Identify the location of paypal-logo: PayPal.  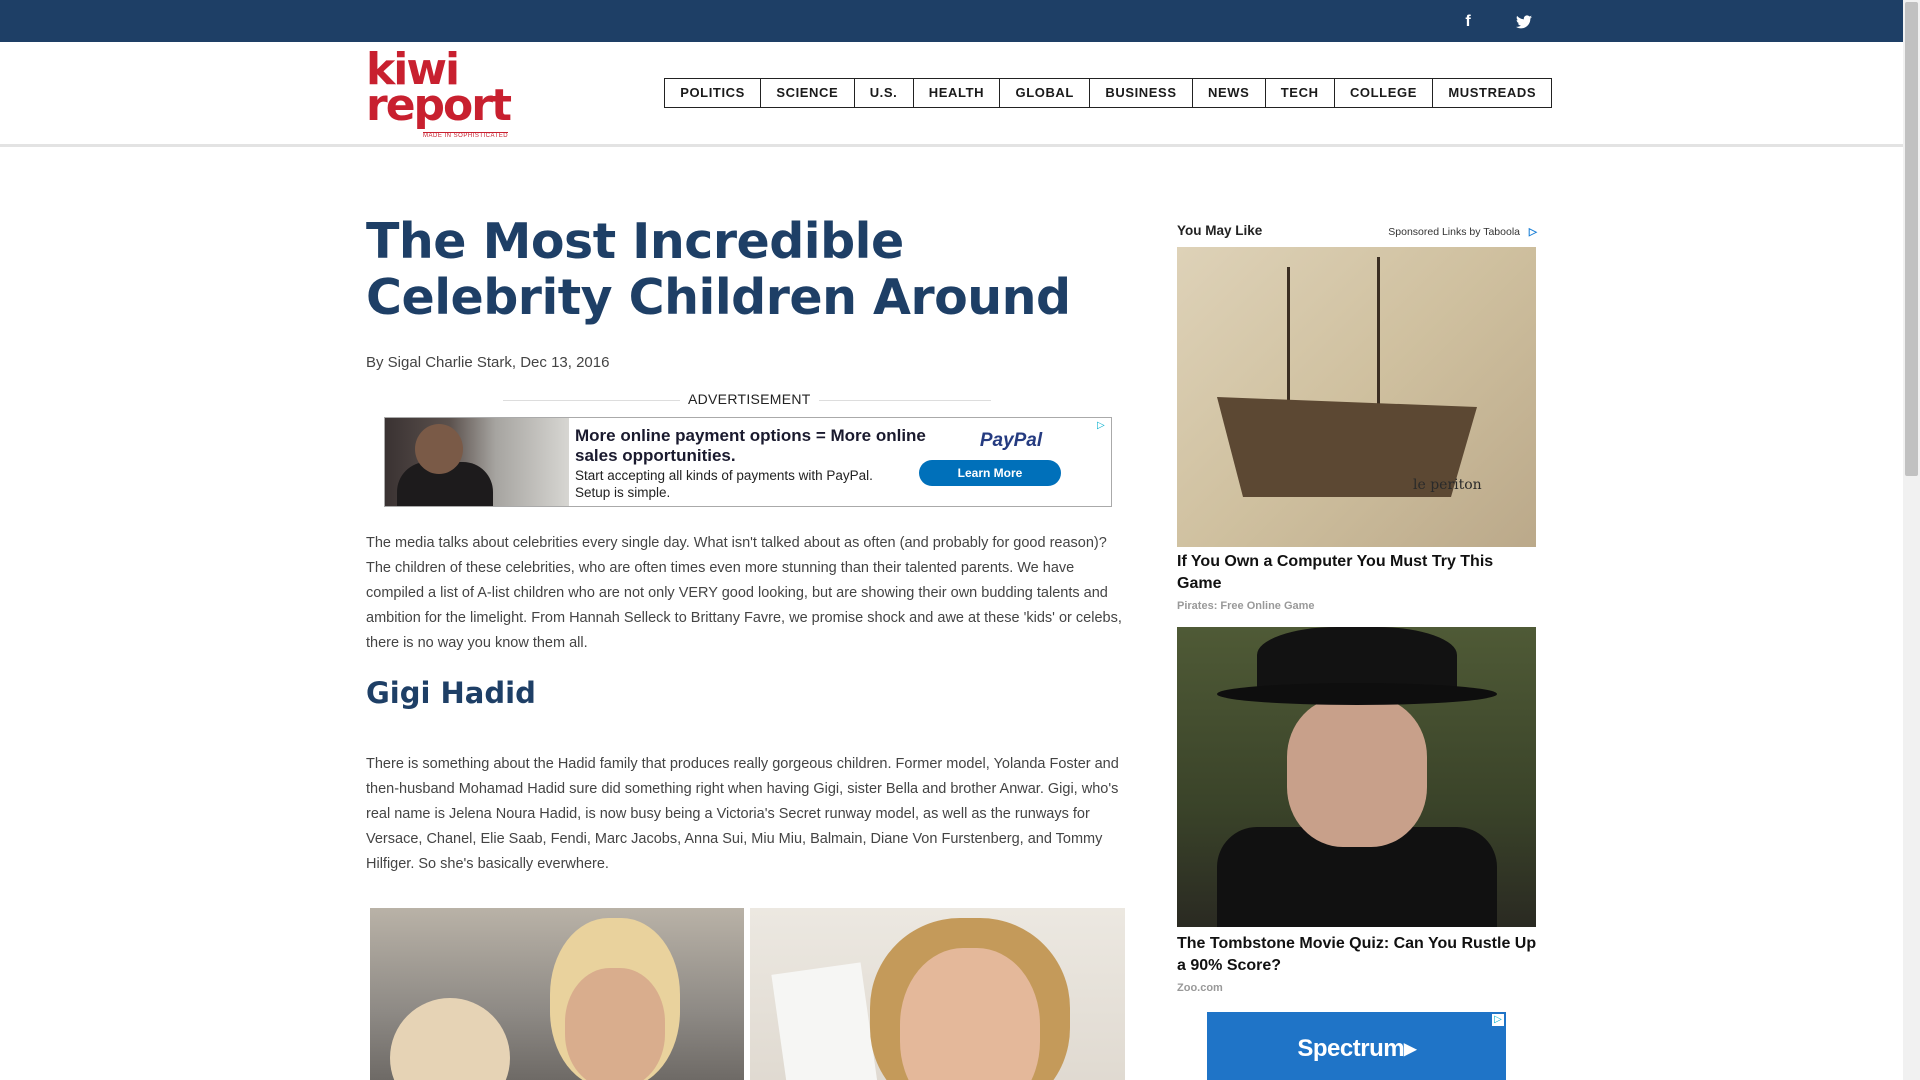
(1011, 440).